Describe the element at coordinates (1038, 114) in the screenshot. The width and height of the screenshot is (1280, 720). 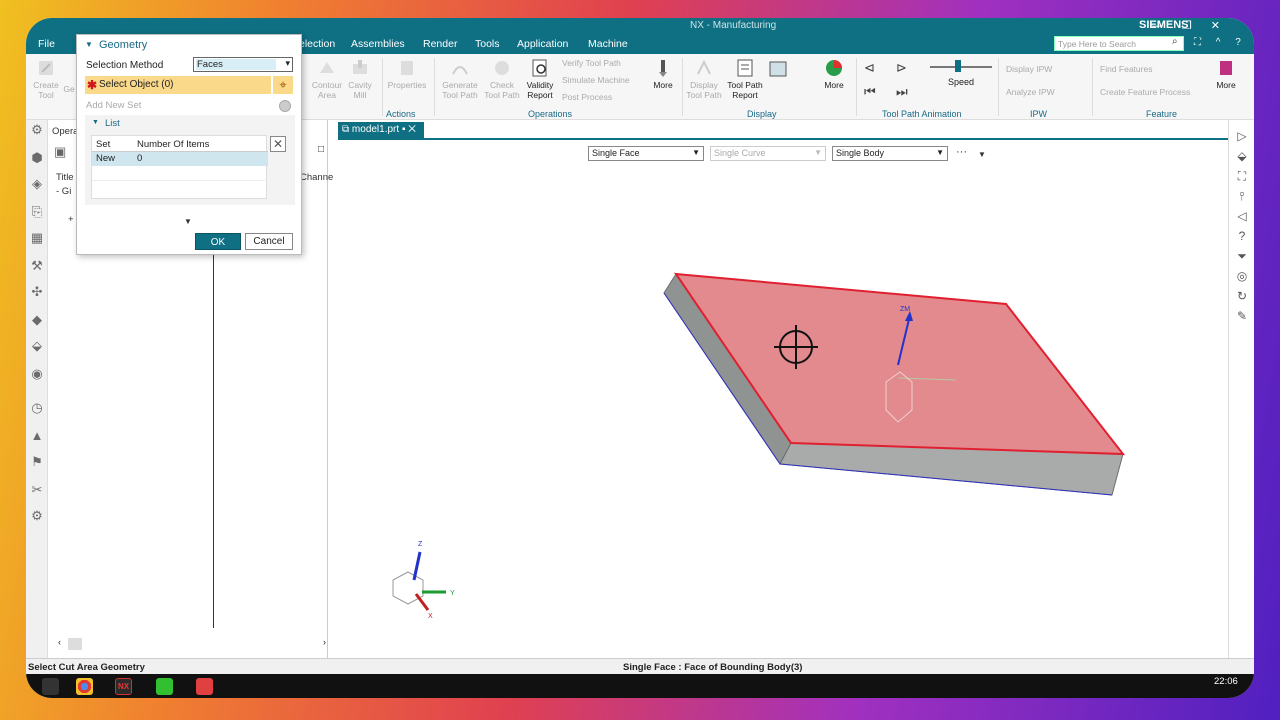
I see `ipw-group-label: IPW` at that location.